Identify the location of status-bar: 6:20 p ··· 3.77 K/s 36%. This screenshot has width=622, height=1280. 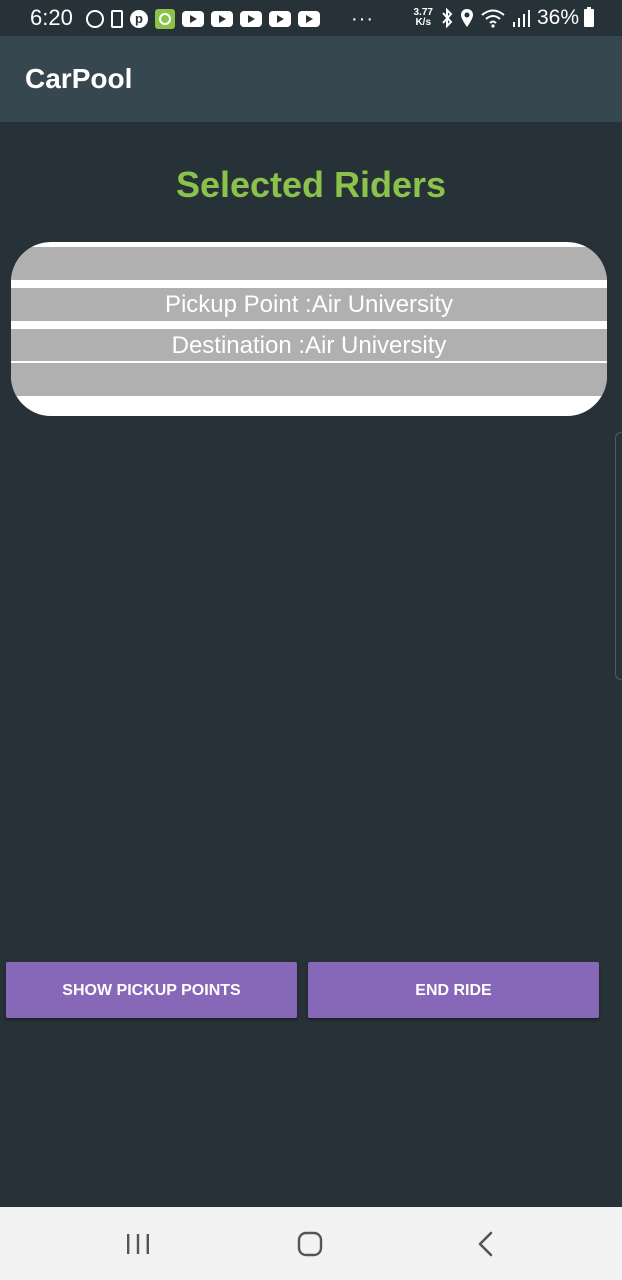
(311, 18).